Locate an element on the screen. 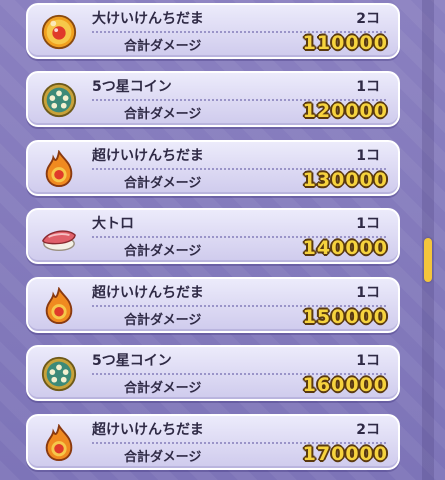 Image resolution: width=445 pixels, height=480 pixels. big-orb-icon is located at coordinates (59, 32).